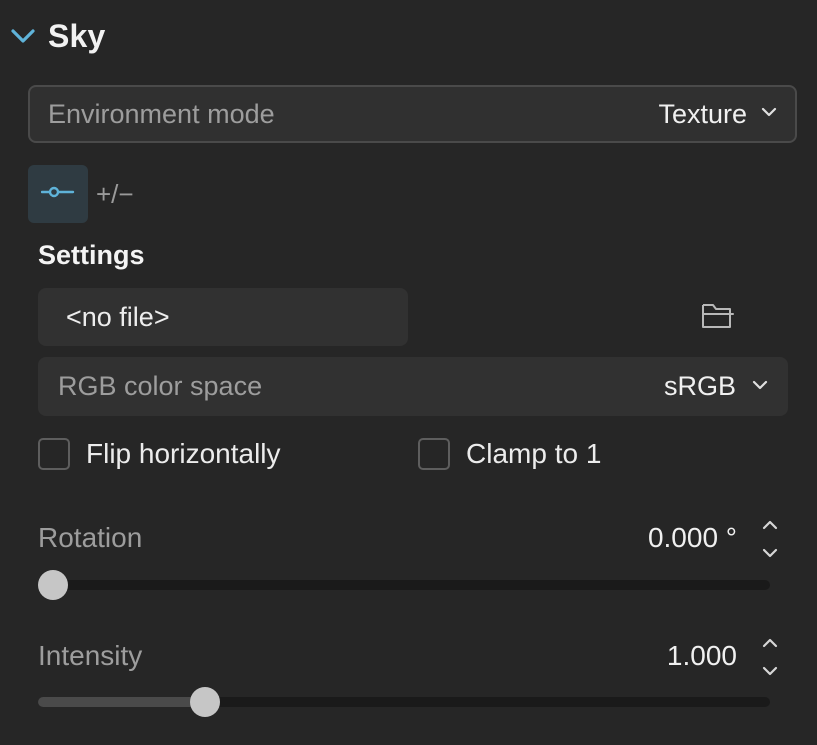 The image size is (817, 745). What do you see at coordinates (692, 538) in the screenshot?
I see `rotation-value: 0.000 °` at bounding box center [692, 538].